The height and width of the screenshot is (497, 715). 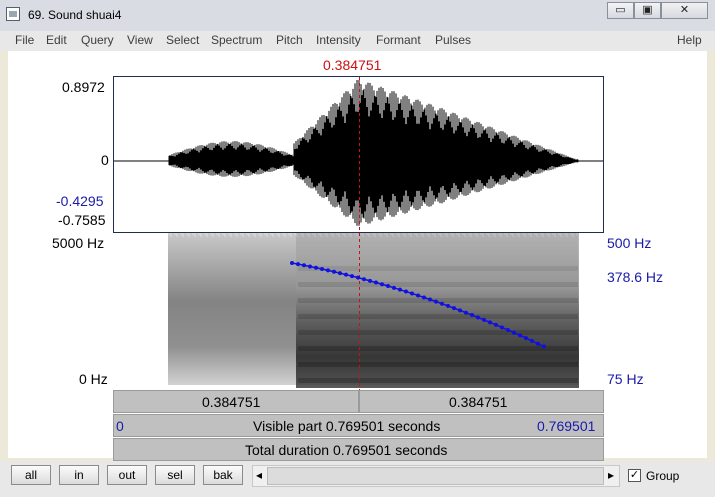 I want to click on time-bar-left: 0.384751, so click(x=236, y=401).